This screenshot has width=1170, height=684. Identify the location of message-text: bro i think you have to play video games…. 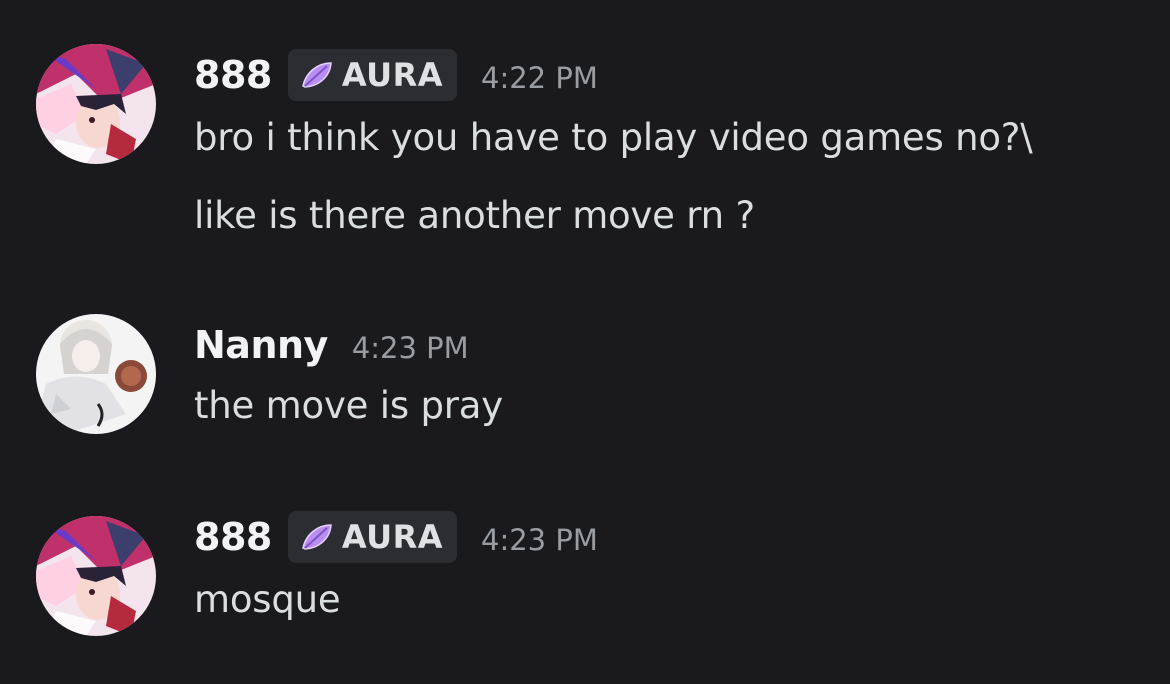
(613, 137).